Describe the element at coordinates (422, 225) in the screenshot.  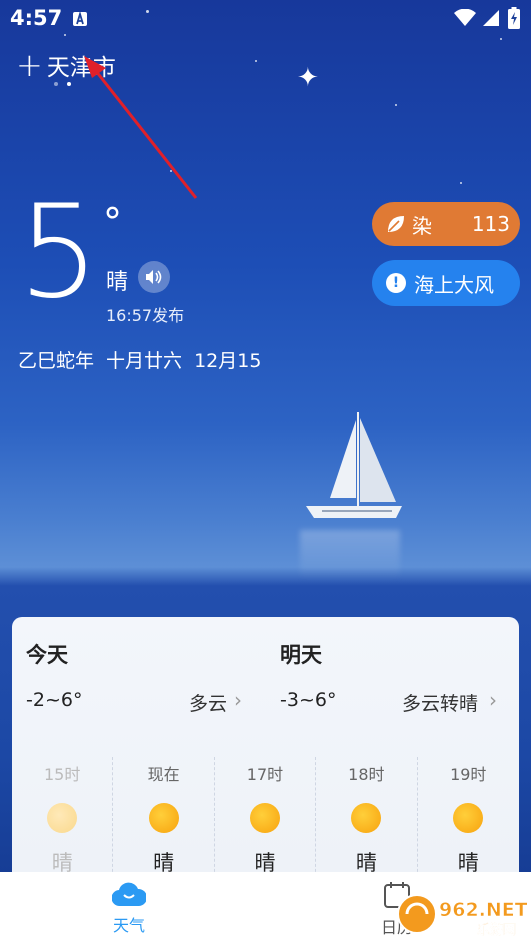
I see `aqi-label: 染` at that location.